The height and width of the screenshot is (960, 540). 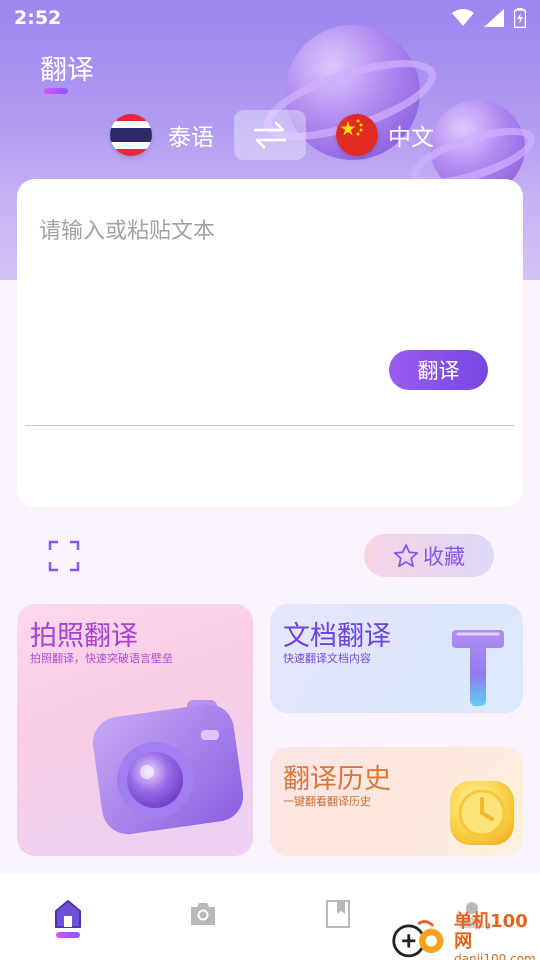 I want to click on language-selector: 泰语 中文, so click(x=270, y=136).